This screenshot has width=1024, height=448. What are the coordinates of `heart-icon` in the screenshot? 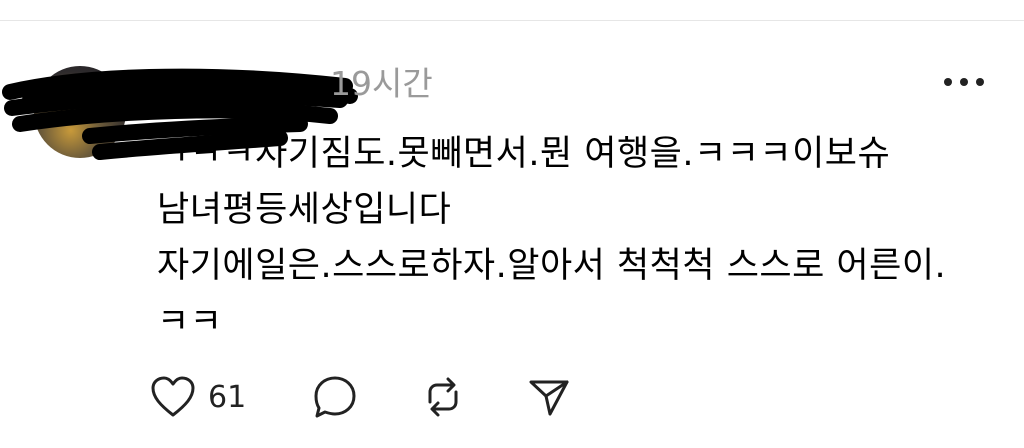 It's located at (173, 396).